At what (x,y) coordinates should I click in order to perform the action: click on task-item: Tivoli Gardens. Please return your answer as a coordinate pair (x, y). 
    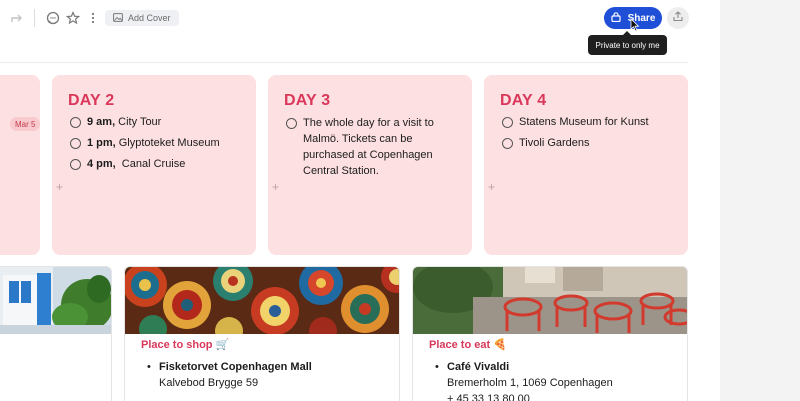
    Looking at the image, I should click on (546, 143).